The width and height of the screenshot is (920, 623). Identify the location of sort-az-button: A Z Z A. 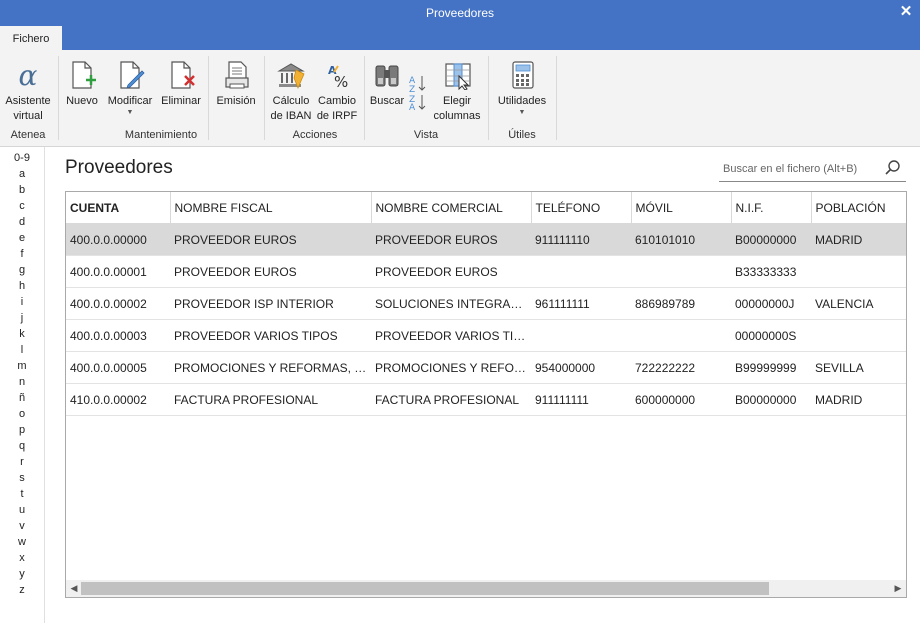
(418, 89).